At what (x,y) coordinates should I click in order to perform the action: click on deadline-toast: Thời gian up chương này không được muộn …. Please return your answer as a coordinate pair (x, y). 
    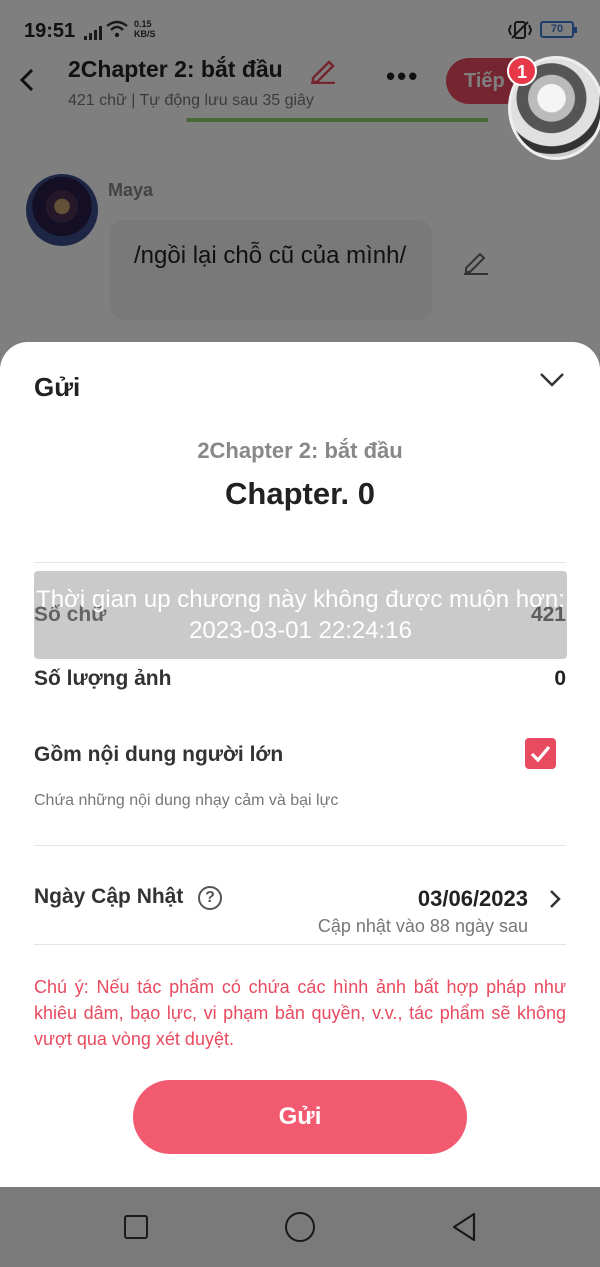
    Looking at the image, I should click on (300, 615).